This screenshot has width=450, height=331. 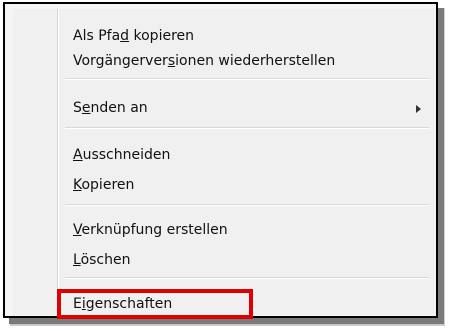 I want to click on menu-item-label: Verknüpfung erstellen, so click(x=150, y=230).